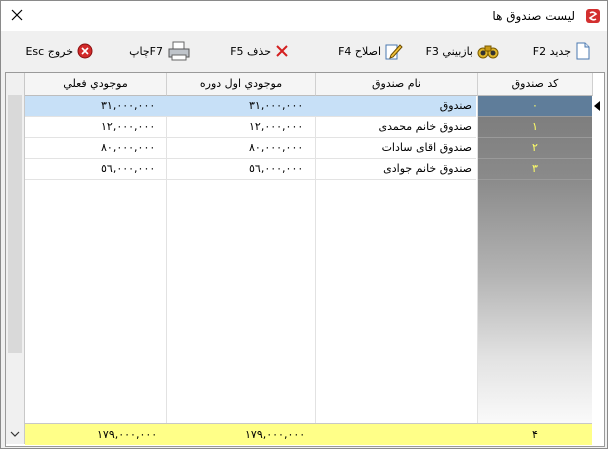 This screenshot has width=608, height=449. Describe the element at coordinates (15, 434) in the screenshot. I see `scroll-down-icon` at that location.